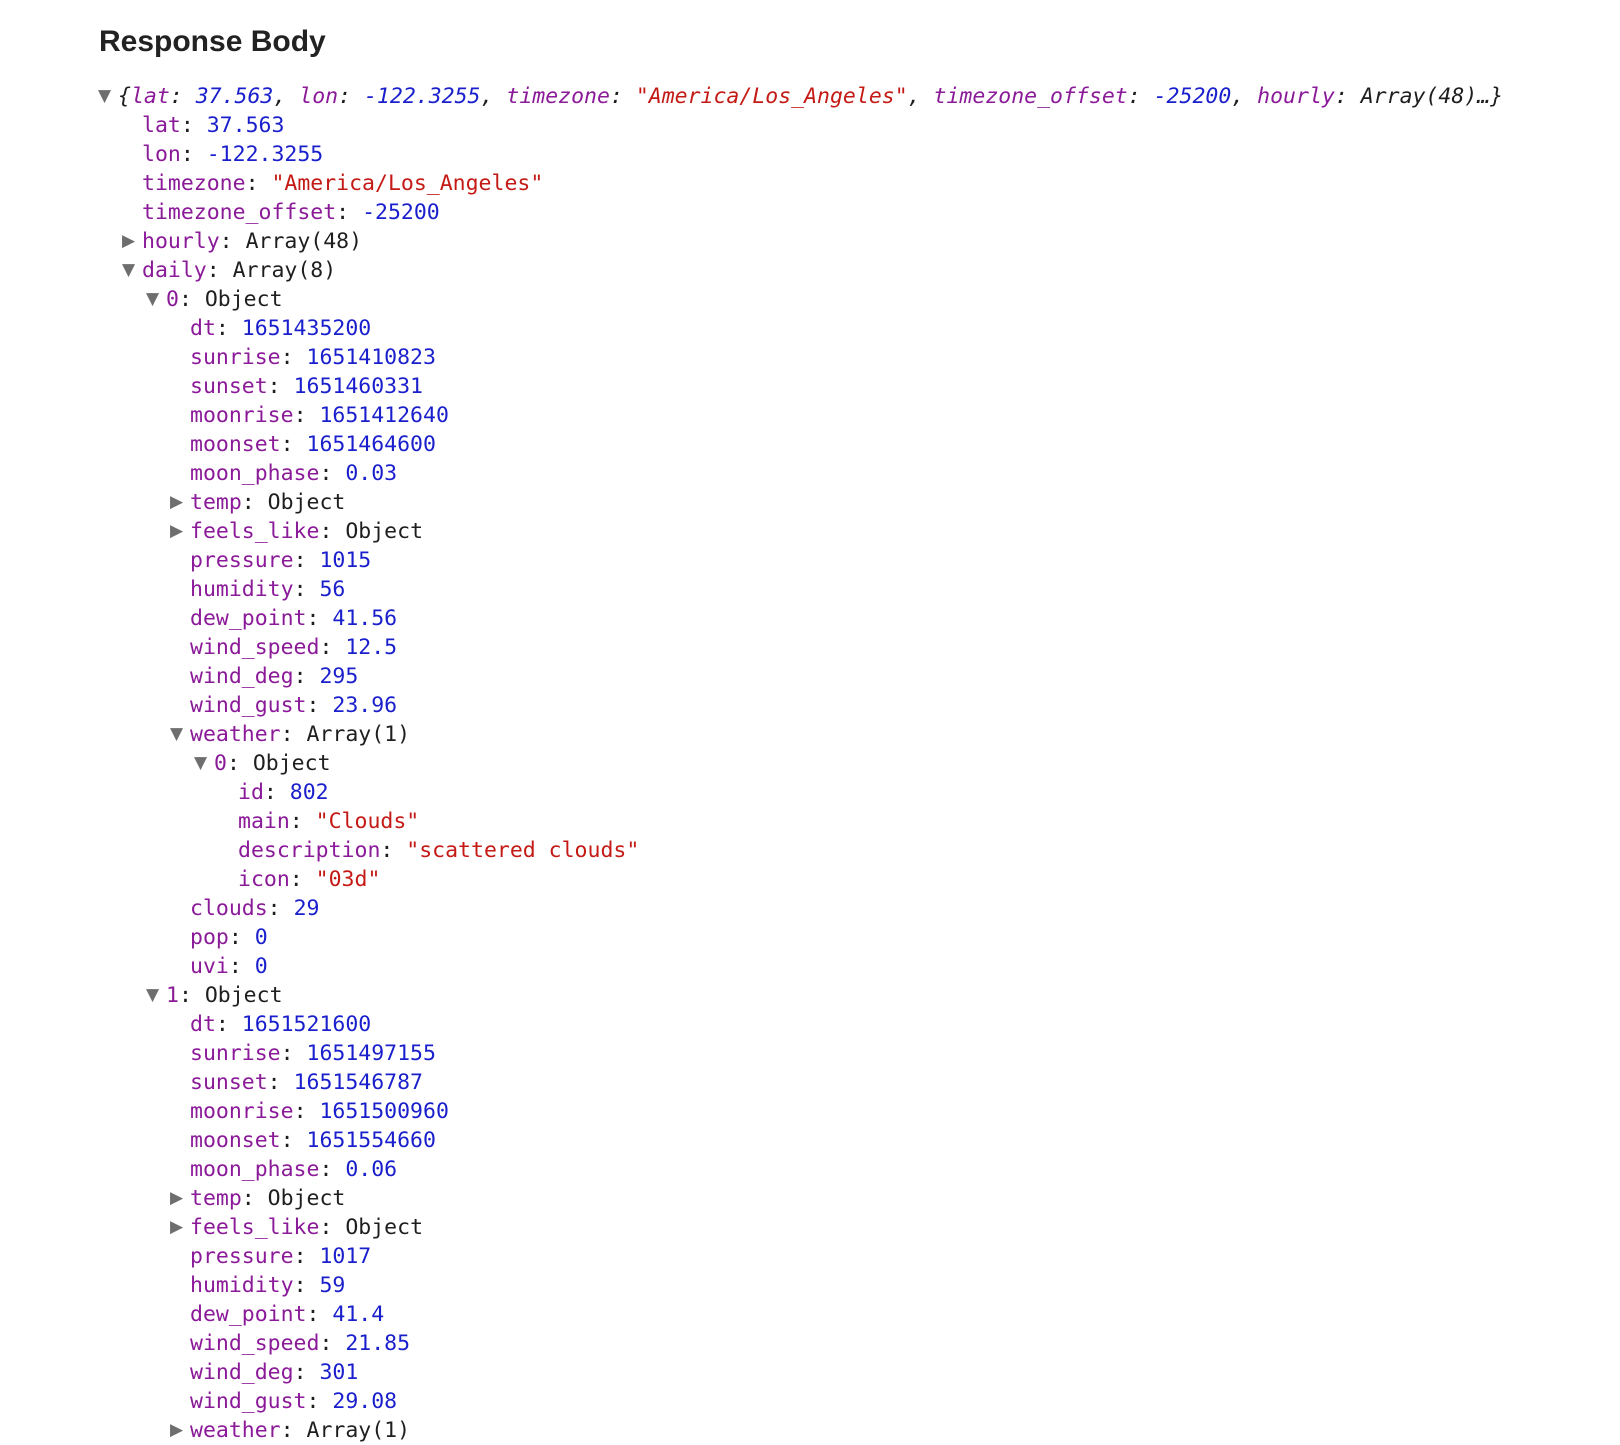 The image size is (1620, 1445). Describe the element at coordinates (810, 995) in the screenshot. I see `tree-row: ▼ 1: Object` at that location.